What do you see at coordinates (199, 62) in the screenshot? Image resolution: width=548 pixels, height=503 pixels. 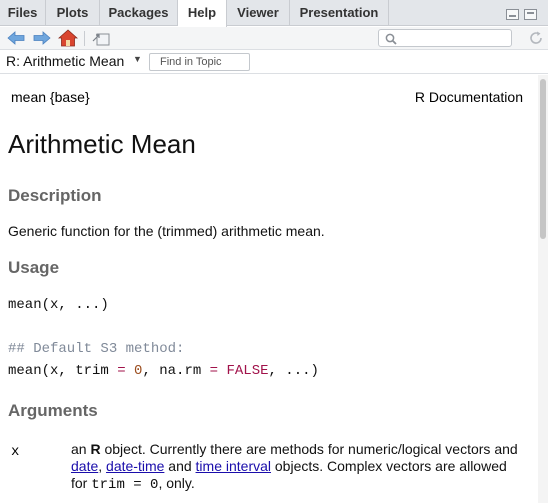 I see `find-in-topic-input` at bounding box center [199, 62].